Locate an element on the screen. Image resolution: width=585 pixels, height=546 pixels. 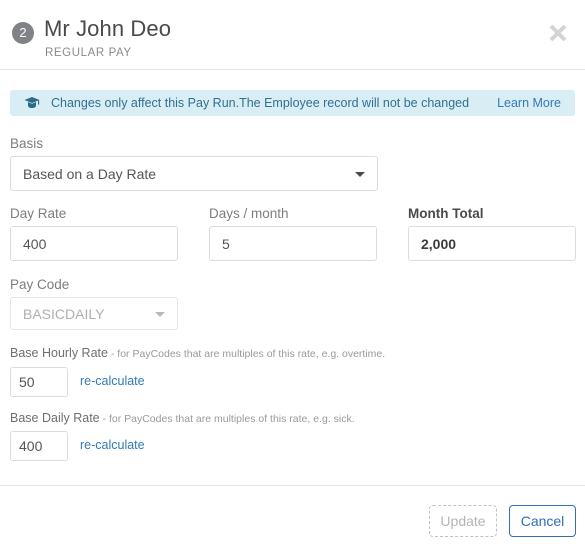
cancel-button: Cancel is located at coordinates (542, 521).